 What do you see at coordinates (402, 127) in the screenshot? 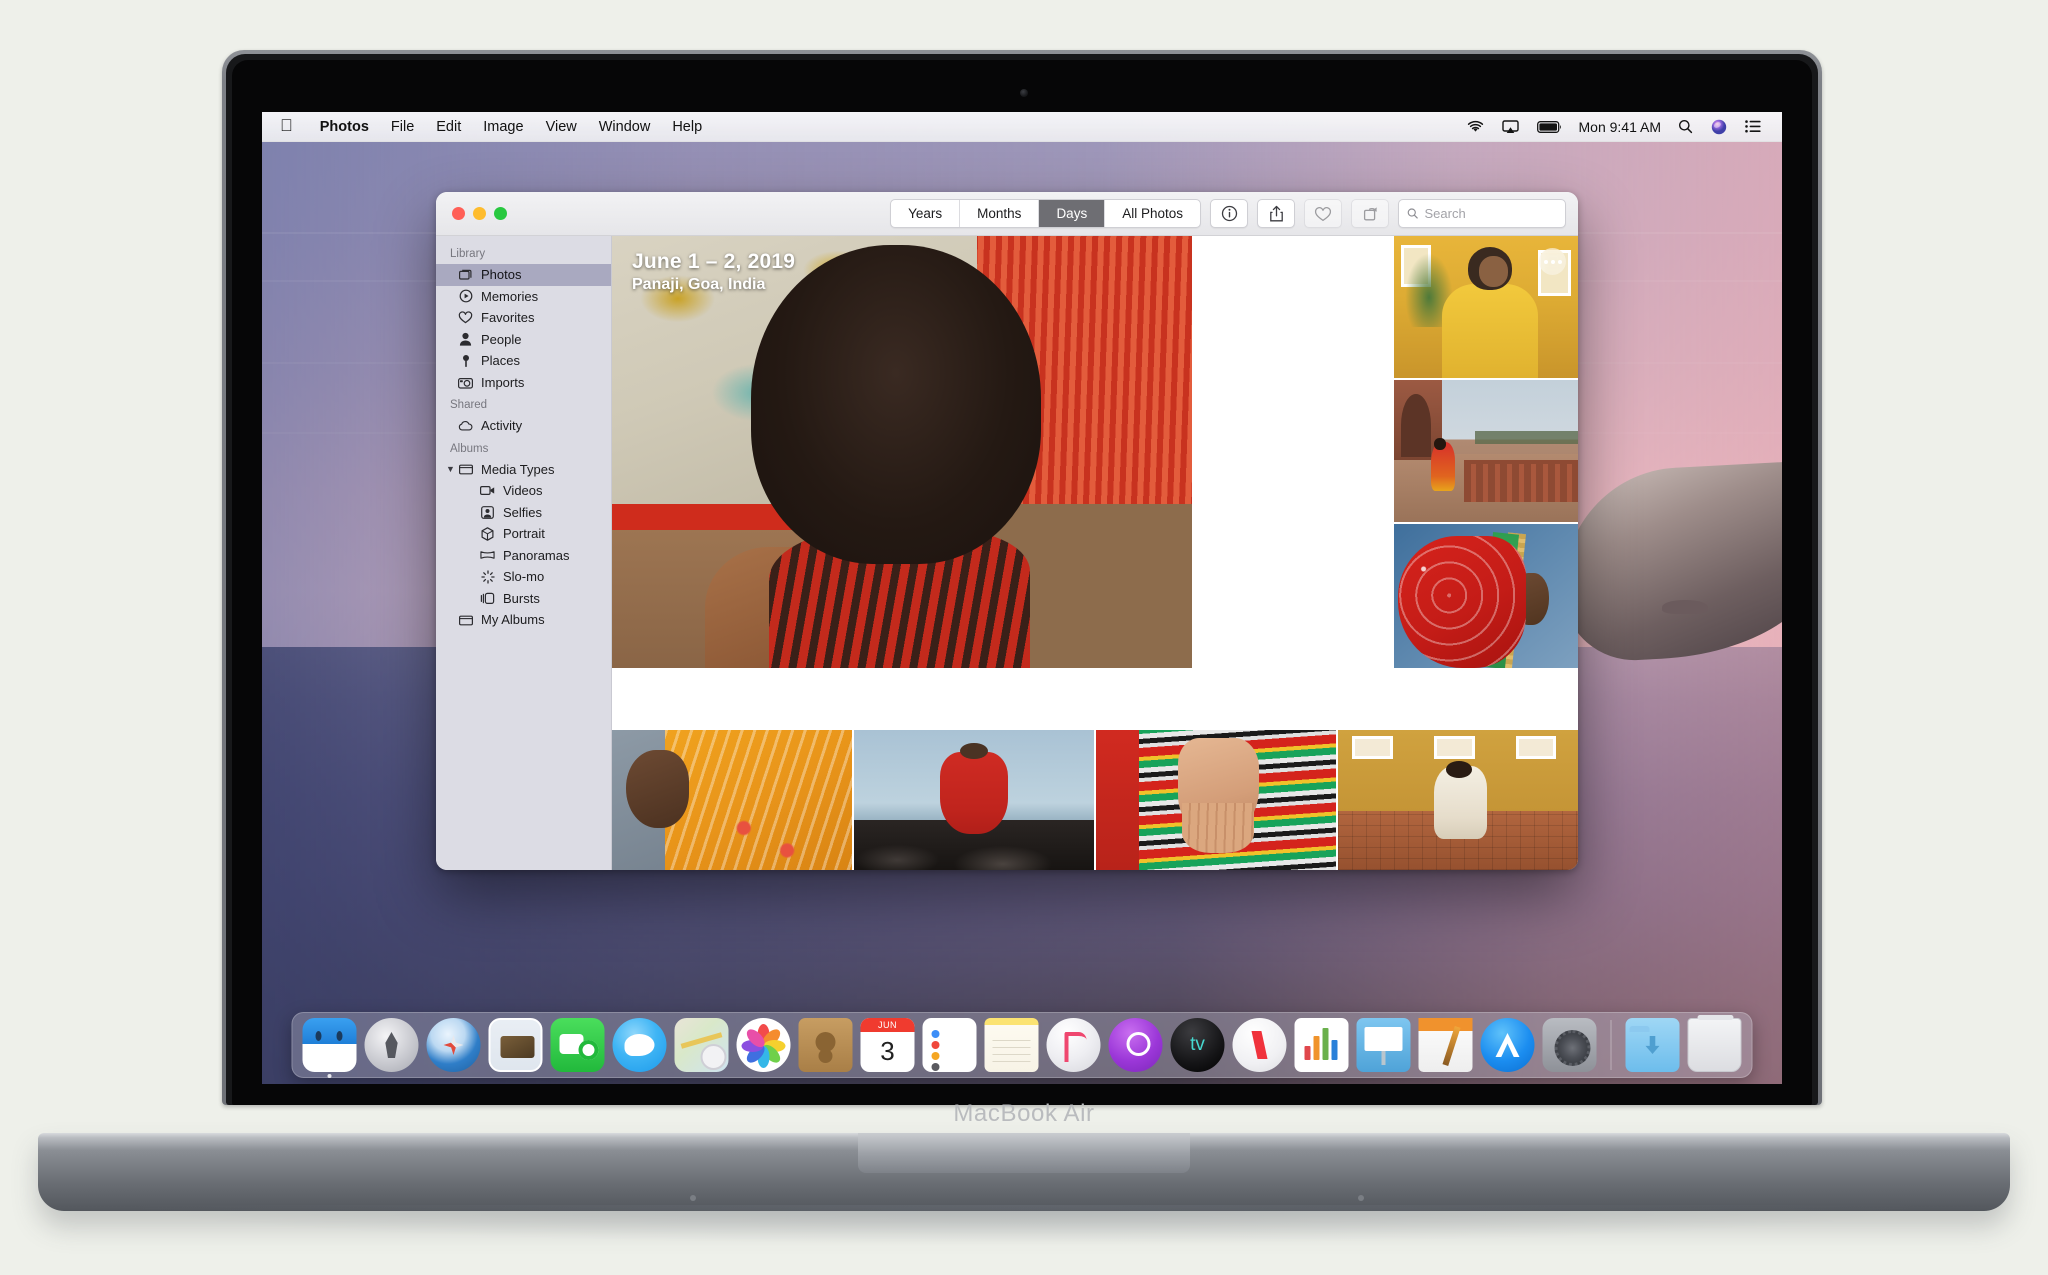
I see `menu-item-file: File` at bounding box center [402, 127].